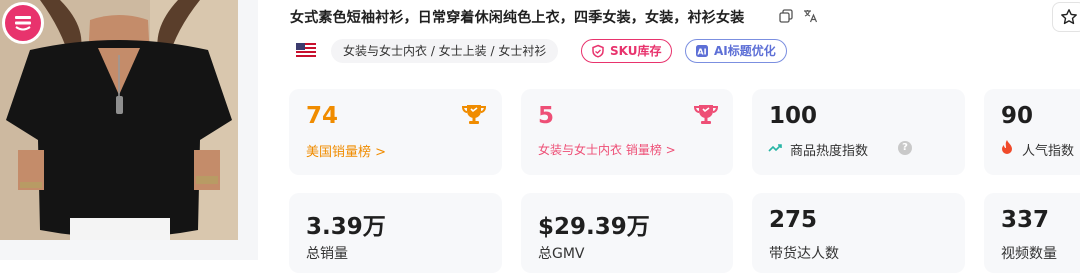  I want to click on ai-title-optimize-label: AI标题优化, so click(745, 51).